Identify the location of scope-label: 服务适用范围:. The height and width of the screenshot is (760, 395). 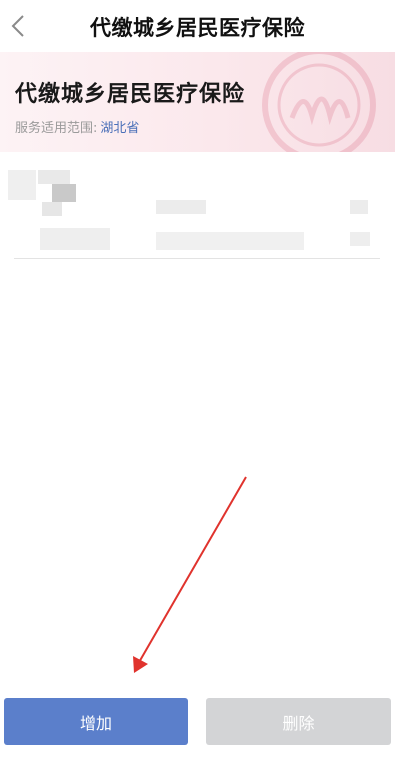
(56, 128).